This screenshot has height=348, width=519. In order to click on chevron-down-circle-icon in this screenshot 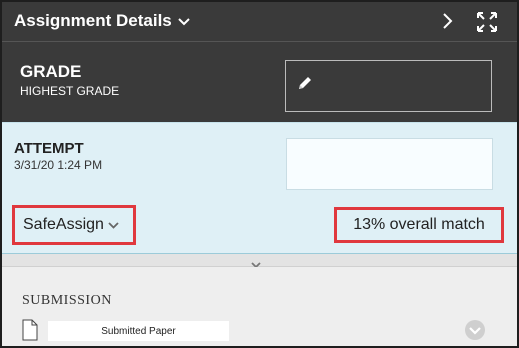, I will do `click(475, 332)`.